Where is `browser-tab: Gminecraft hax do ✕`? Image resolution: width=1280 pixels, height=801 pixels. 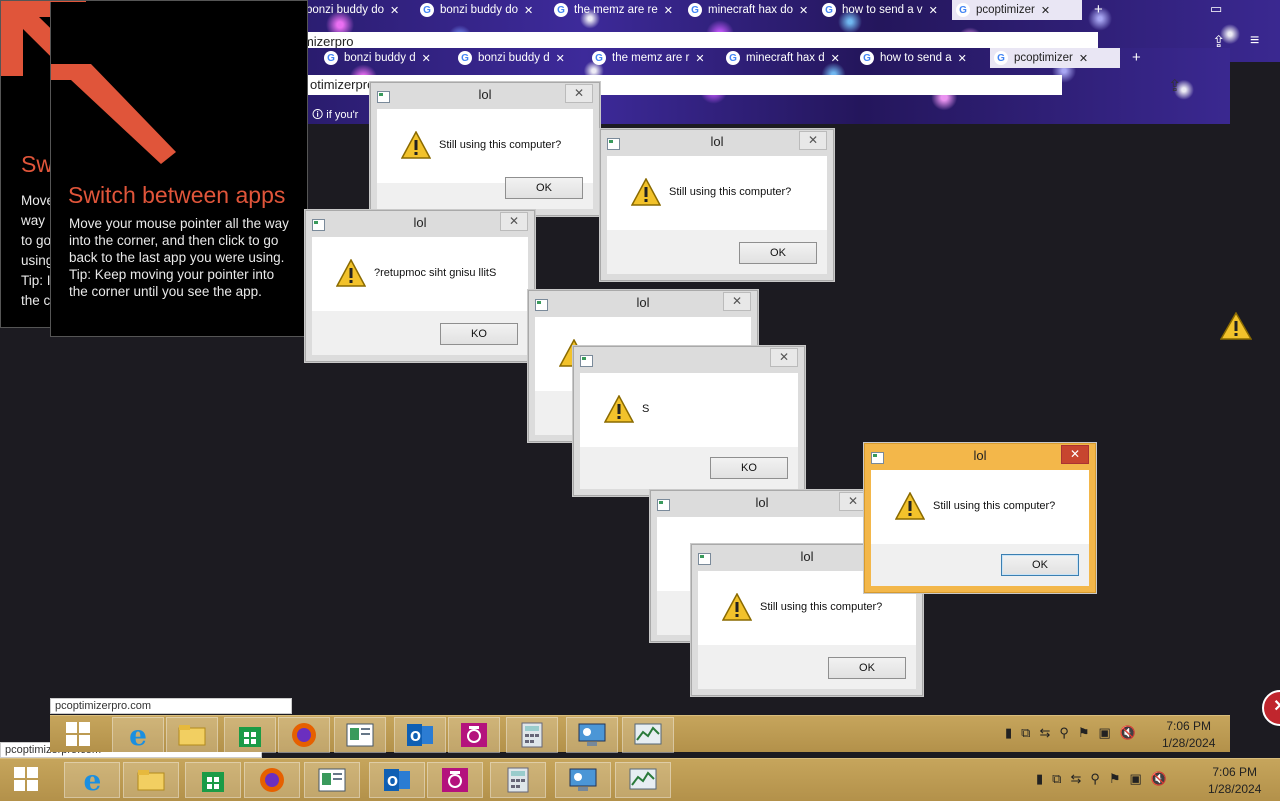
browser-tab: Gminecraft hax do ✕ is located at coordinates (749, 10).